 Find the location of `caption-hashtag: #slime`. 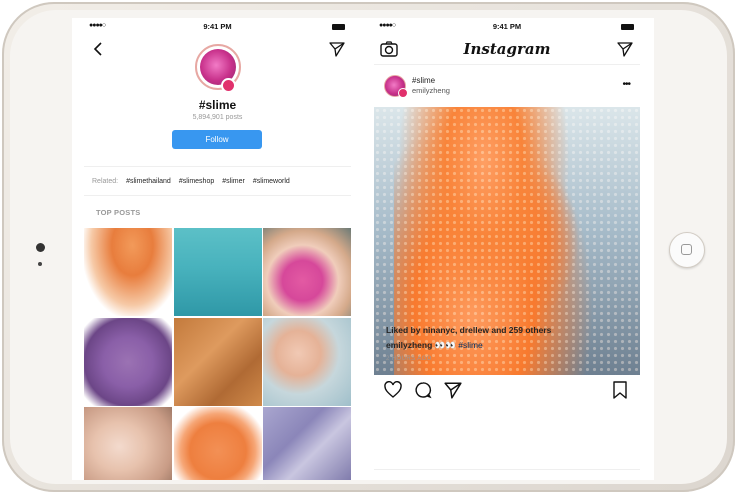

caption-hashtag: #slime is located at coordinates (470, 345).